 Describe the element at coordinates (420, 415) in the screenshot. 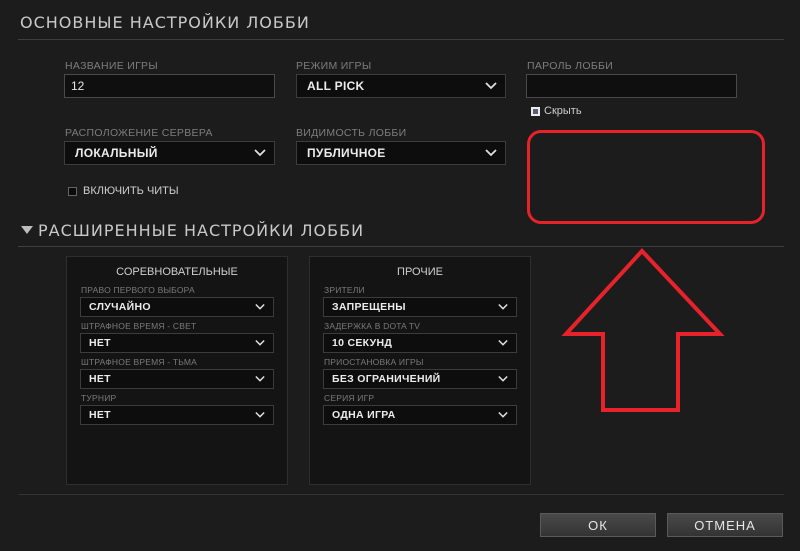

I see `game-series-select: ОДНА ИГРА` at that location.